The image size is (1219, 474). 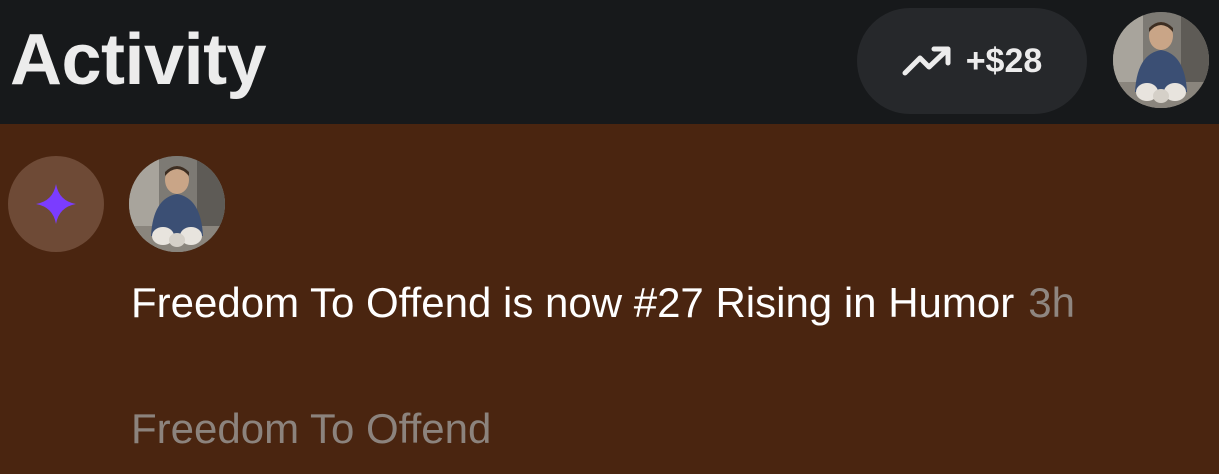 I want to click on activity-avatar, so click(x=177, y=204).